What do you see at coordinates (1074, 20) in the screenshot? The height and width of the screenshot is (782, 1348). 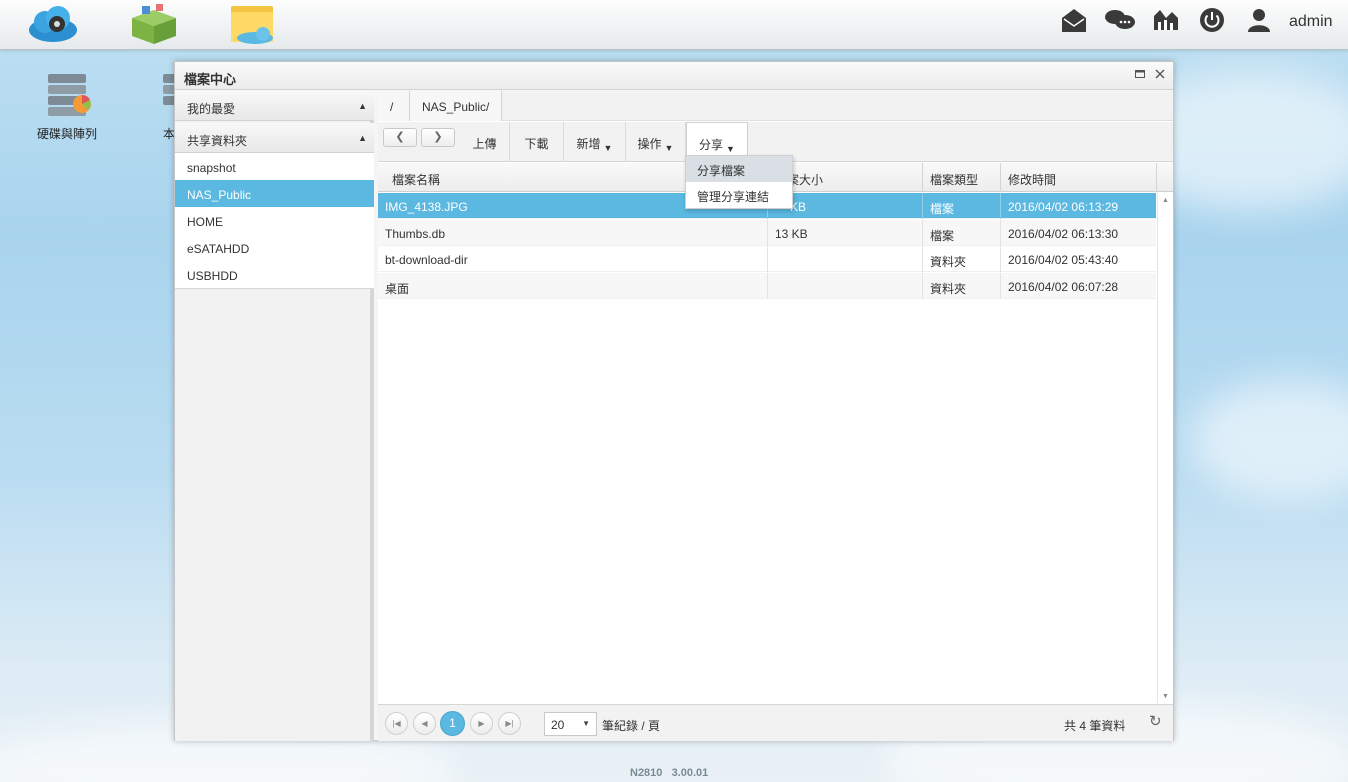 I see `mail-icon` at bounding box center [1074, 20].